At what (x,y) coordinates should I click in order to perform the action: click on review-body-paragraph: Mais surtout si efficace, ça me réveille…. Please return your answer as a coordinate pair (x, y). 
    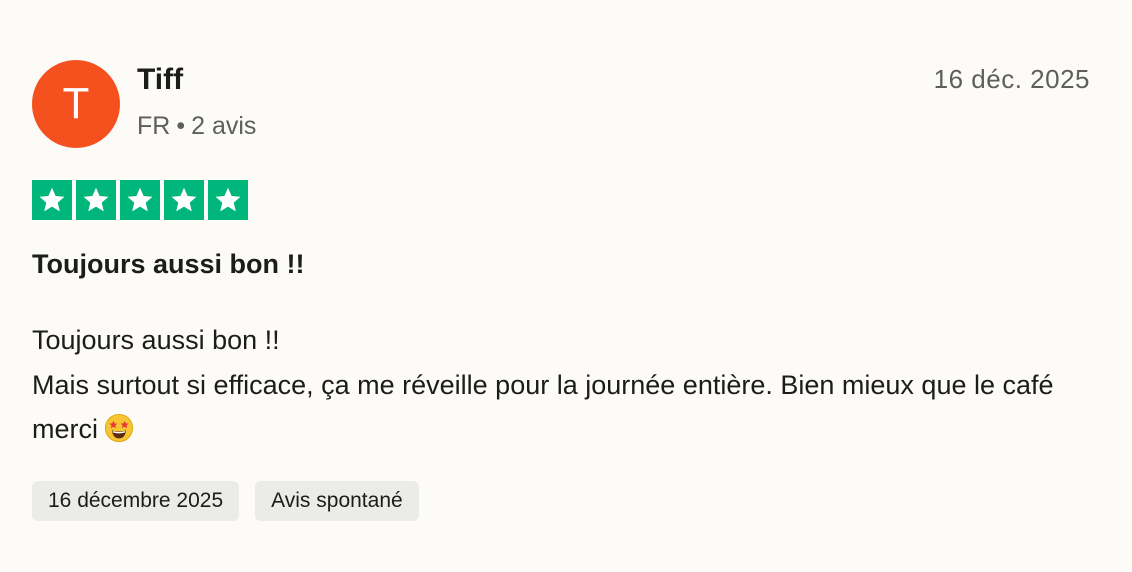
    Looking at the image, I should click on (562, 407).